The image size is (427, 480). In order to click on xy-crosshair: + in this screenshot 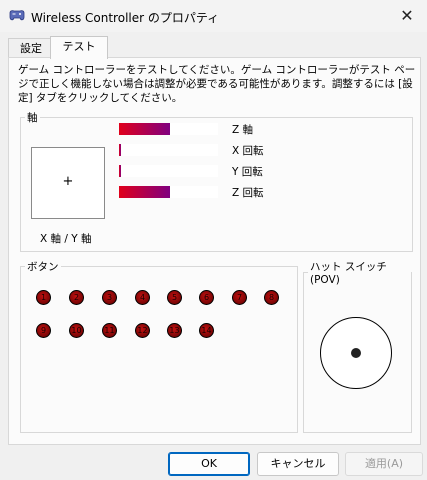, I will do `click(68, 181)`.